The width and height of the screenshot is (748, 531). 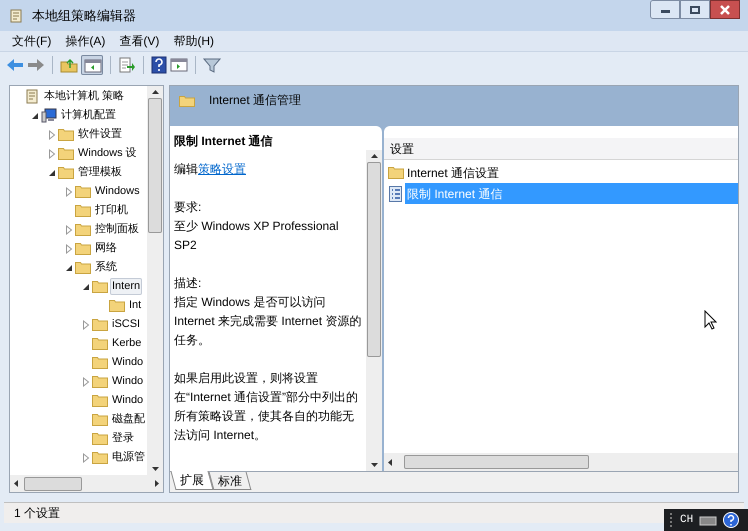 I want to click on export-icon, so click(x=127, y=64).